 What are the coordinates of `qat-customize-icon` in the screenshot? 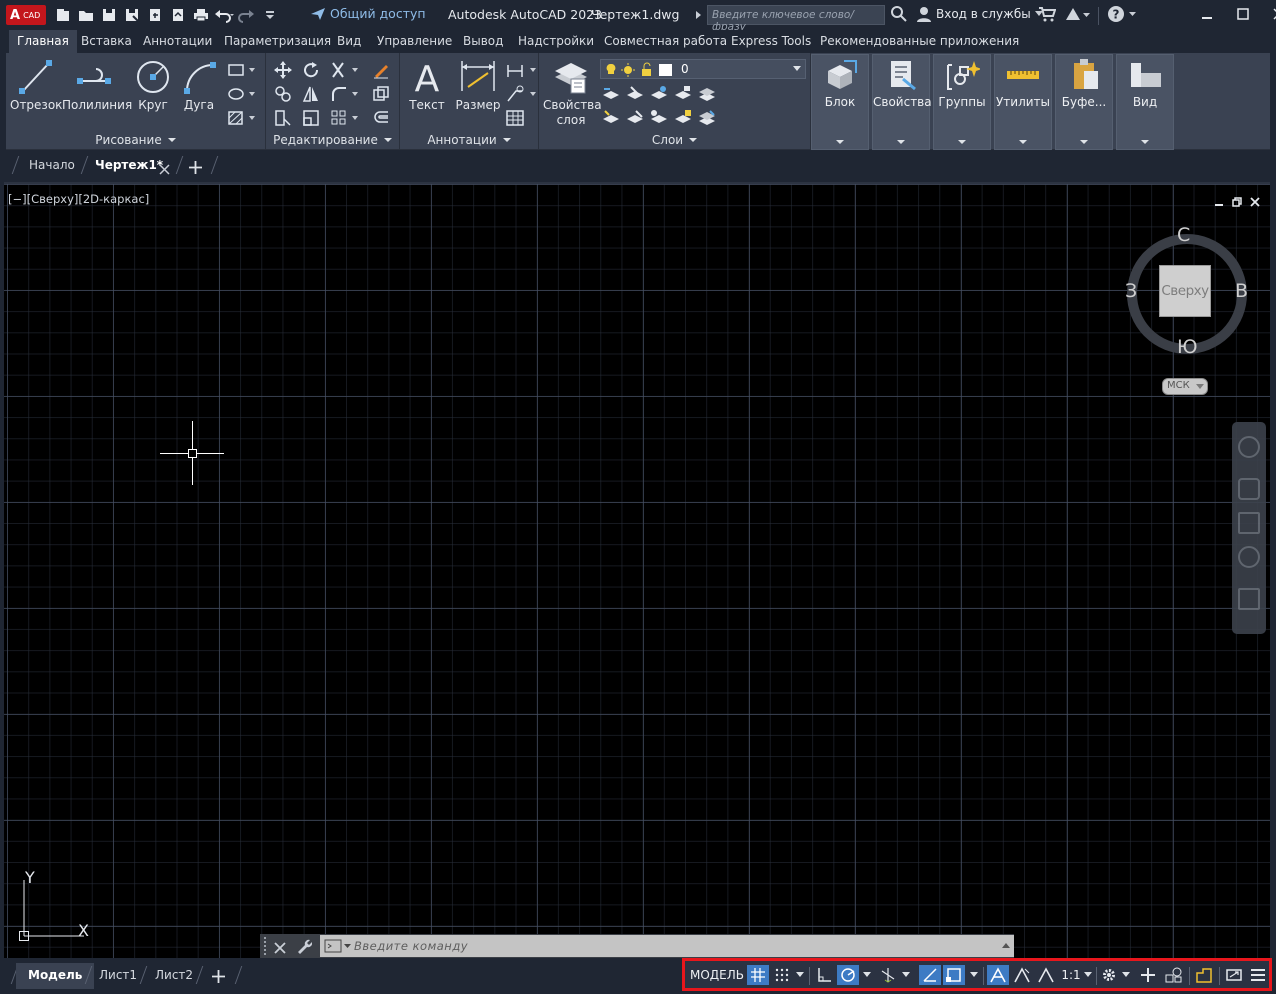 It's located at (269, 14).